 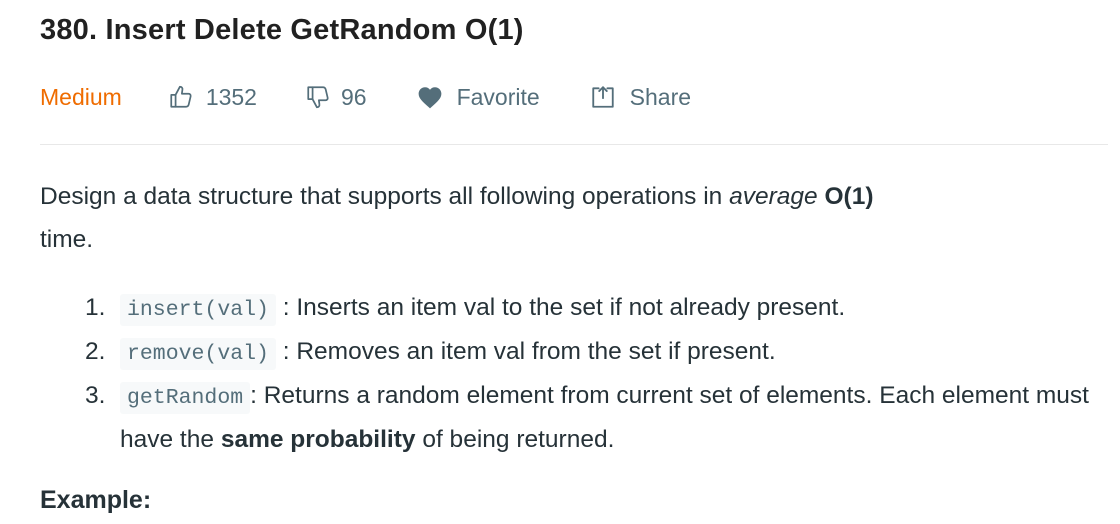 I want to click on thumbs-down-icon, so click(x=318, y=97).